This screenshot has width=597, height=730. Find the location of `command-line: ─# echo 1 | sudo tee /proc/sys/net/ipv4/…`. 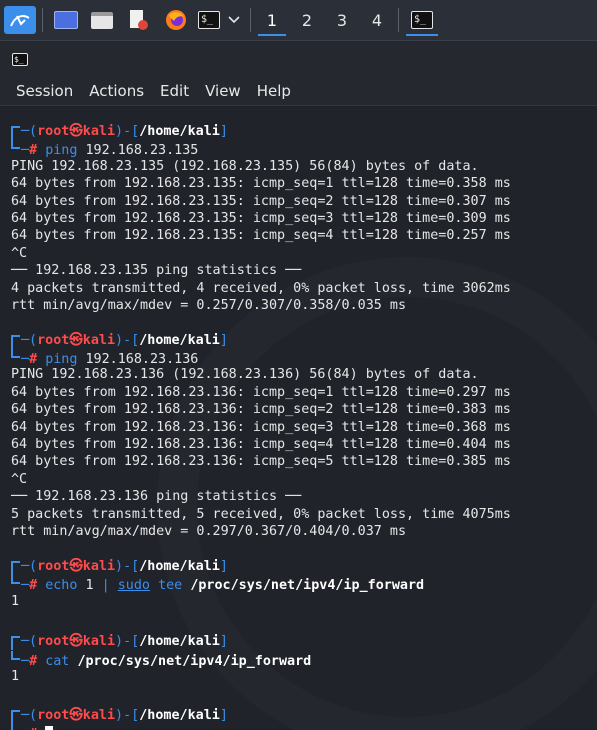

command-line: ─# echo 1 | sudo tee /proc/sys/net/ipv4/… is located at coordinates (261, 584).